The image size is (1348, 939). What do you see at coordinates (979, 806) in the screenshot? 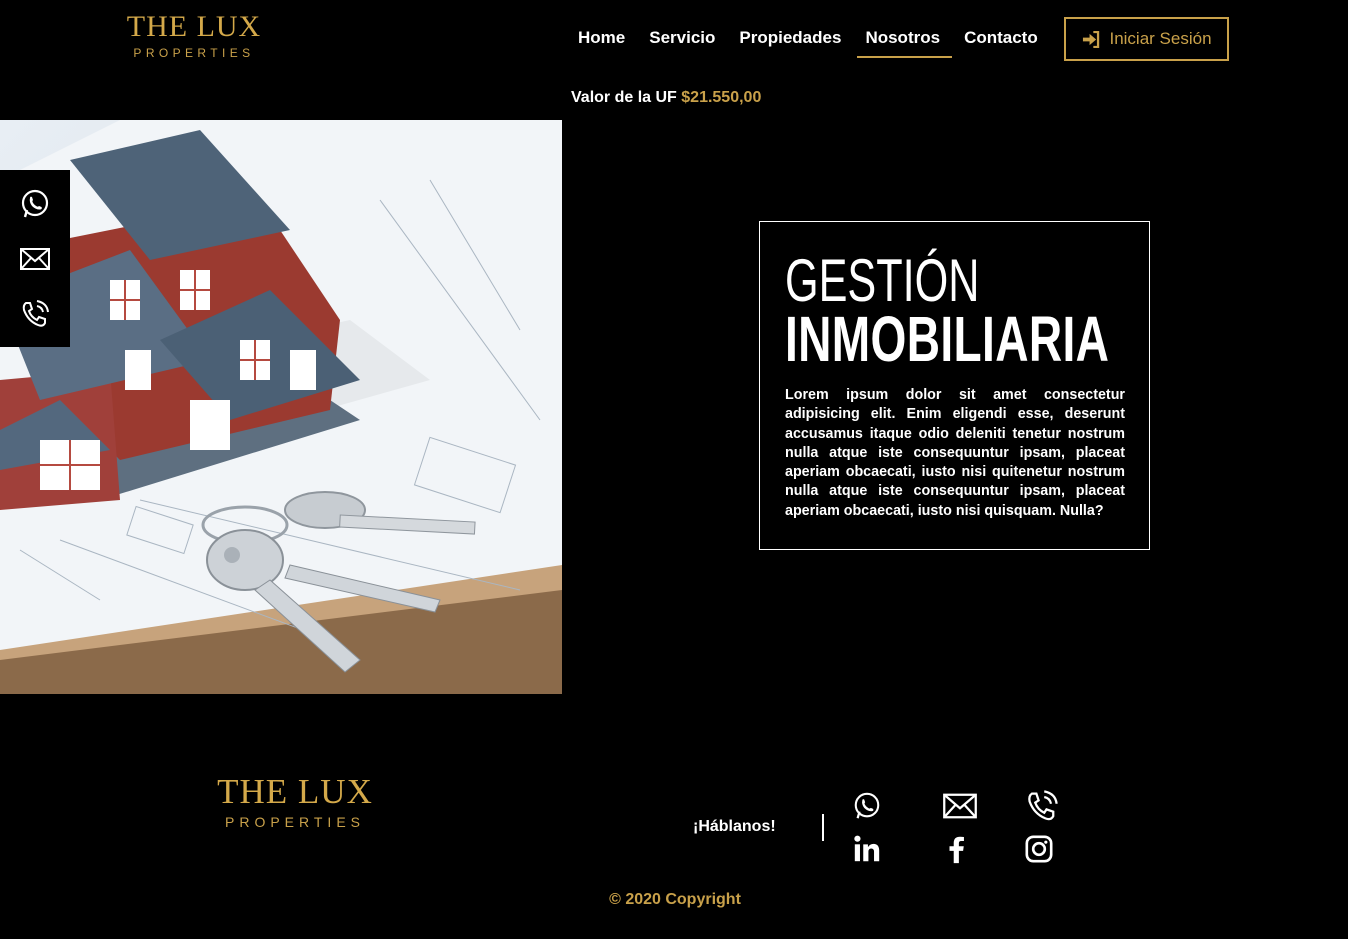
I see `footer-mail-icon` at bounding box center [979, 806].